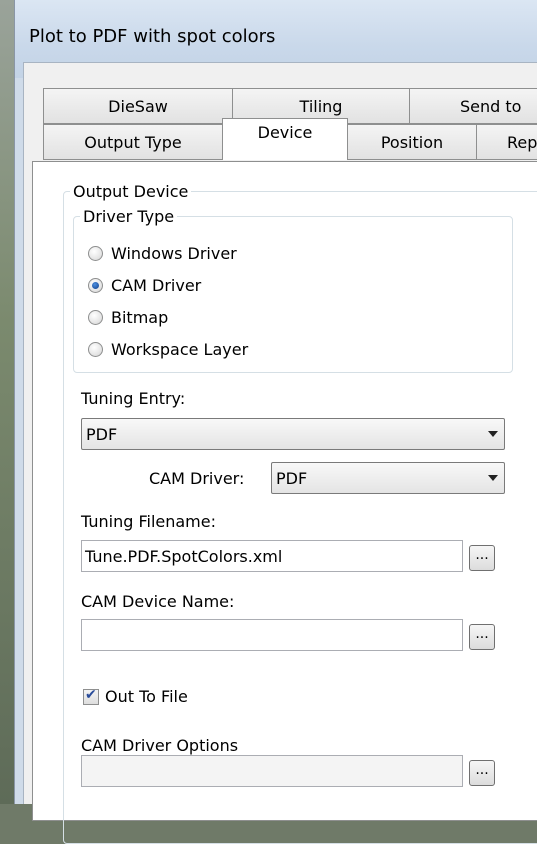 The width and height of the screenshot is (537, 844). I want to click on tab-position: Position, so click(412, 142).